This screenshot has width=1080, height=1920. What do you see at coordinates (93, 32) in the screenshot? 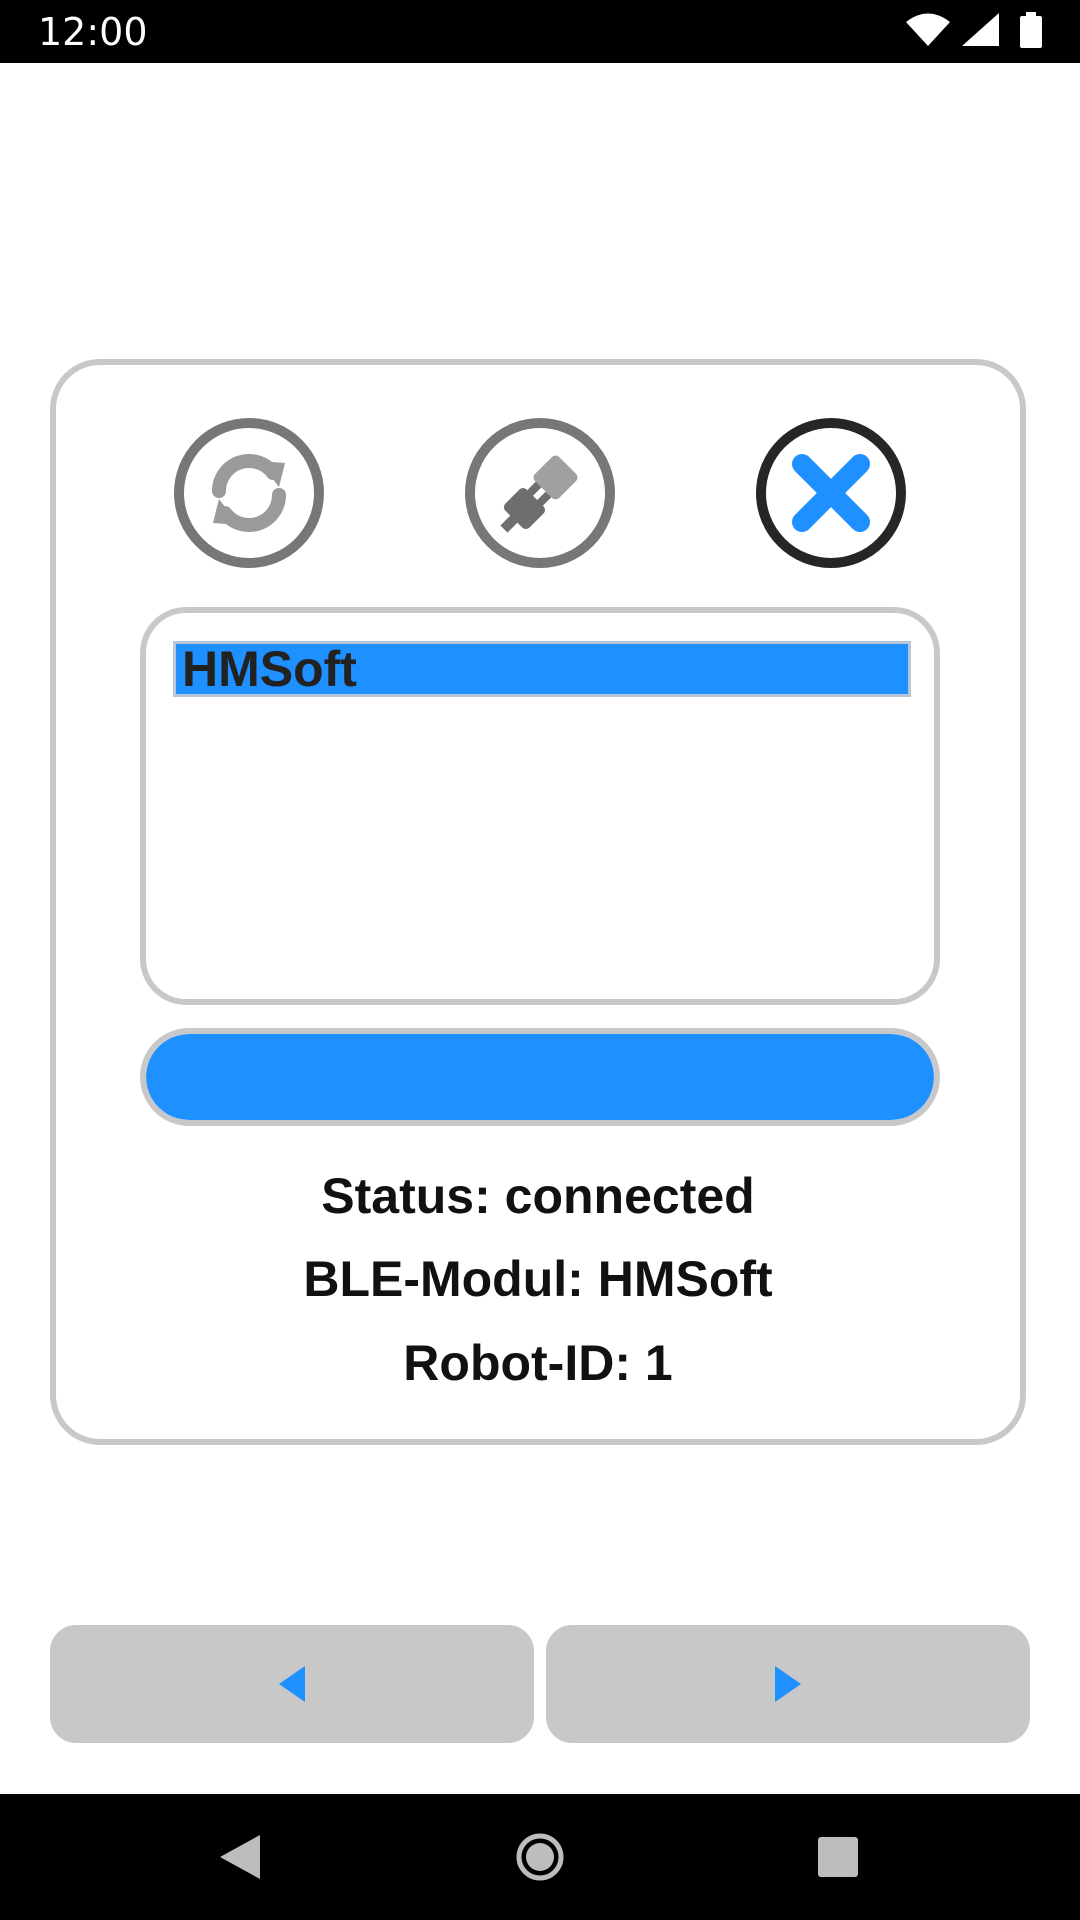
I see `status-time: 12:00` at bounding box center [93, 32].